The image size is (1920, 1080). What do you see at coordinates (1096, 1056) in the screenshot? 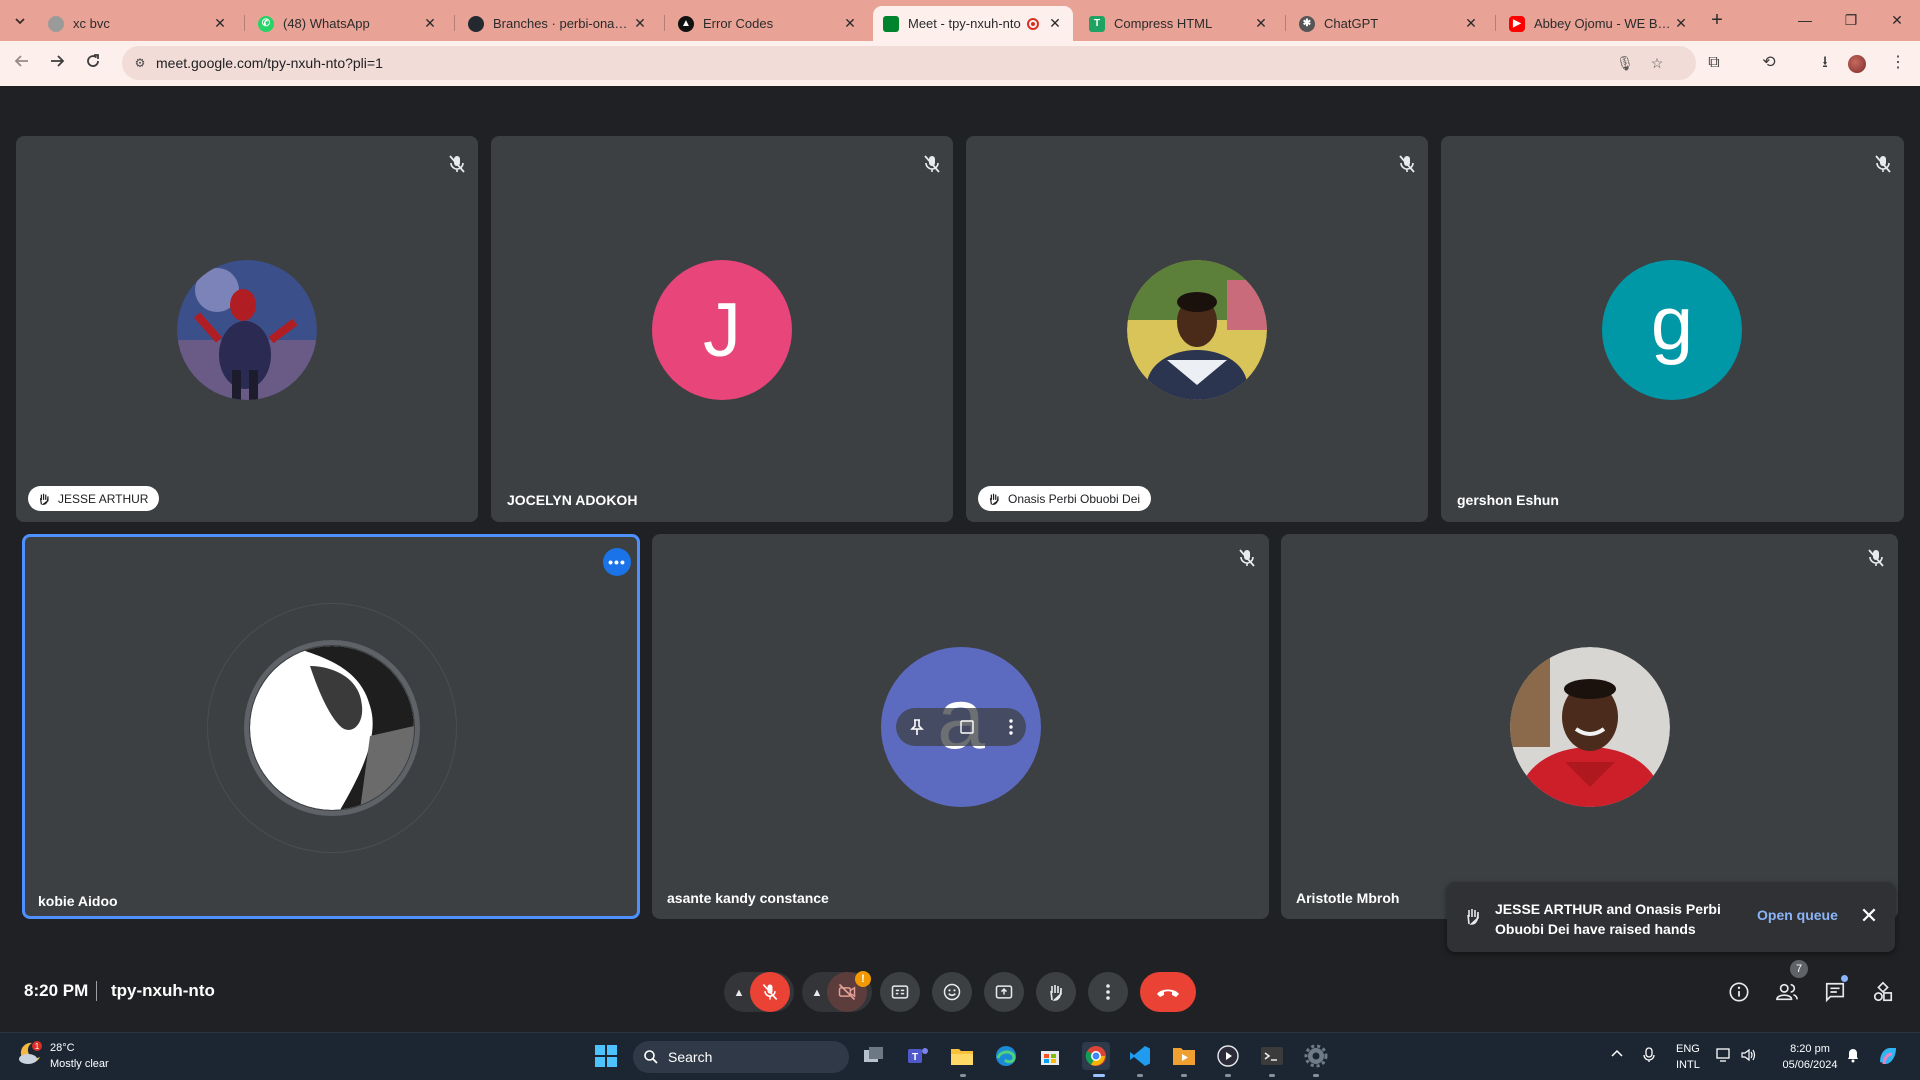
I see `chrome-app-icon` at bounding box center [1096, 1056].